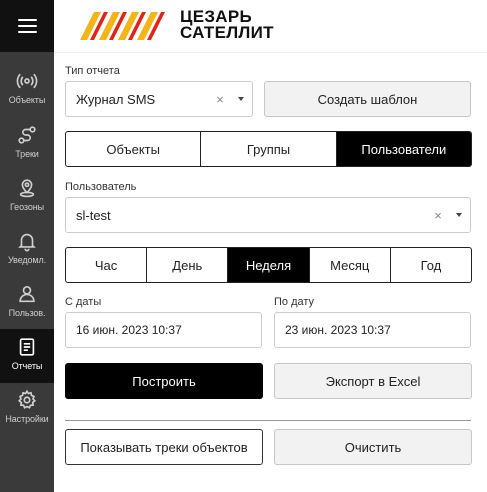 This screenshot has width=487, height=492. Describe the element at coordinates (268, 215) in the screenshot. I see `user-select: sl-test ×` at that location.